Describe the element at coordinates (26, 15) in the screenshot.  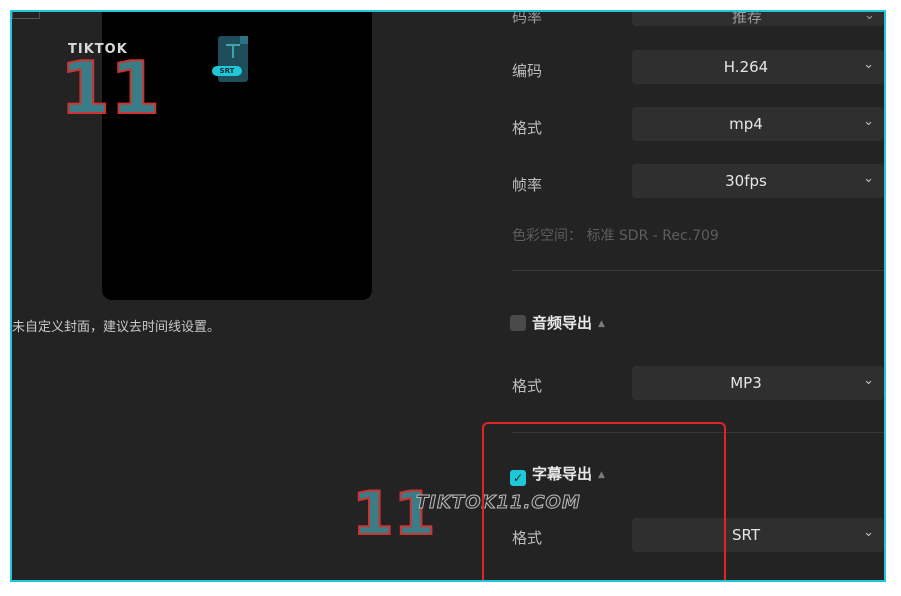
I see `window-corner` at that location.